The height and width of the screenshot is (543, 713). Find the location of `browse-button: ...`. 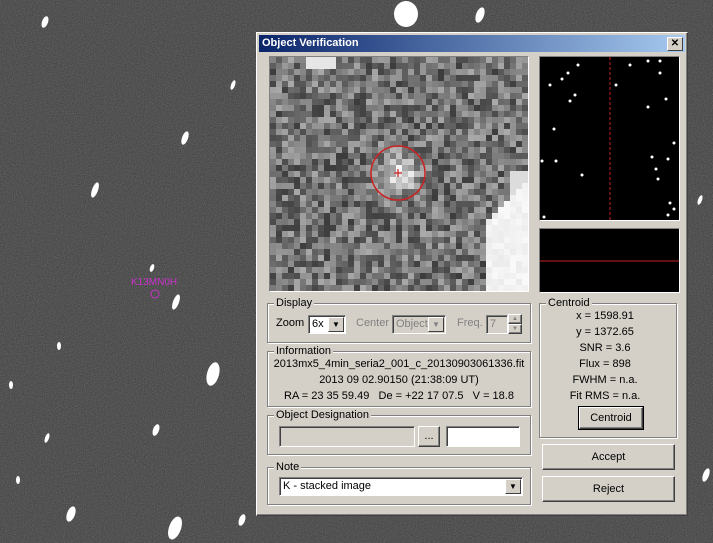

browse-button: ... is located at coordinates (429, 436).